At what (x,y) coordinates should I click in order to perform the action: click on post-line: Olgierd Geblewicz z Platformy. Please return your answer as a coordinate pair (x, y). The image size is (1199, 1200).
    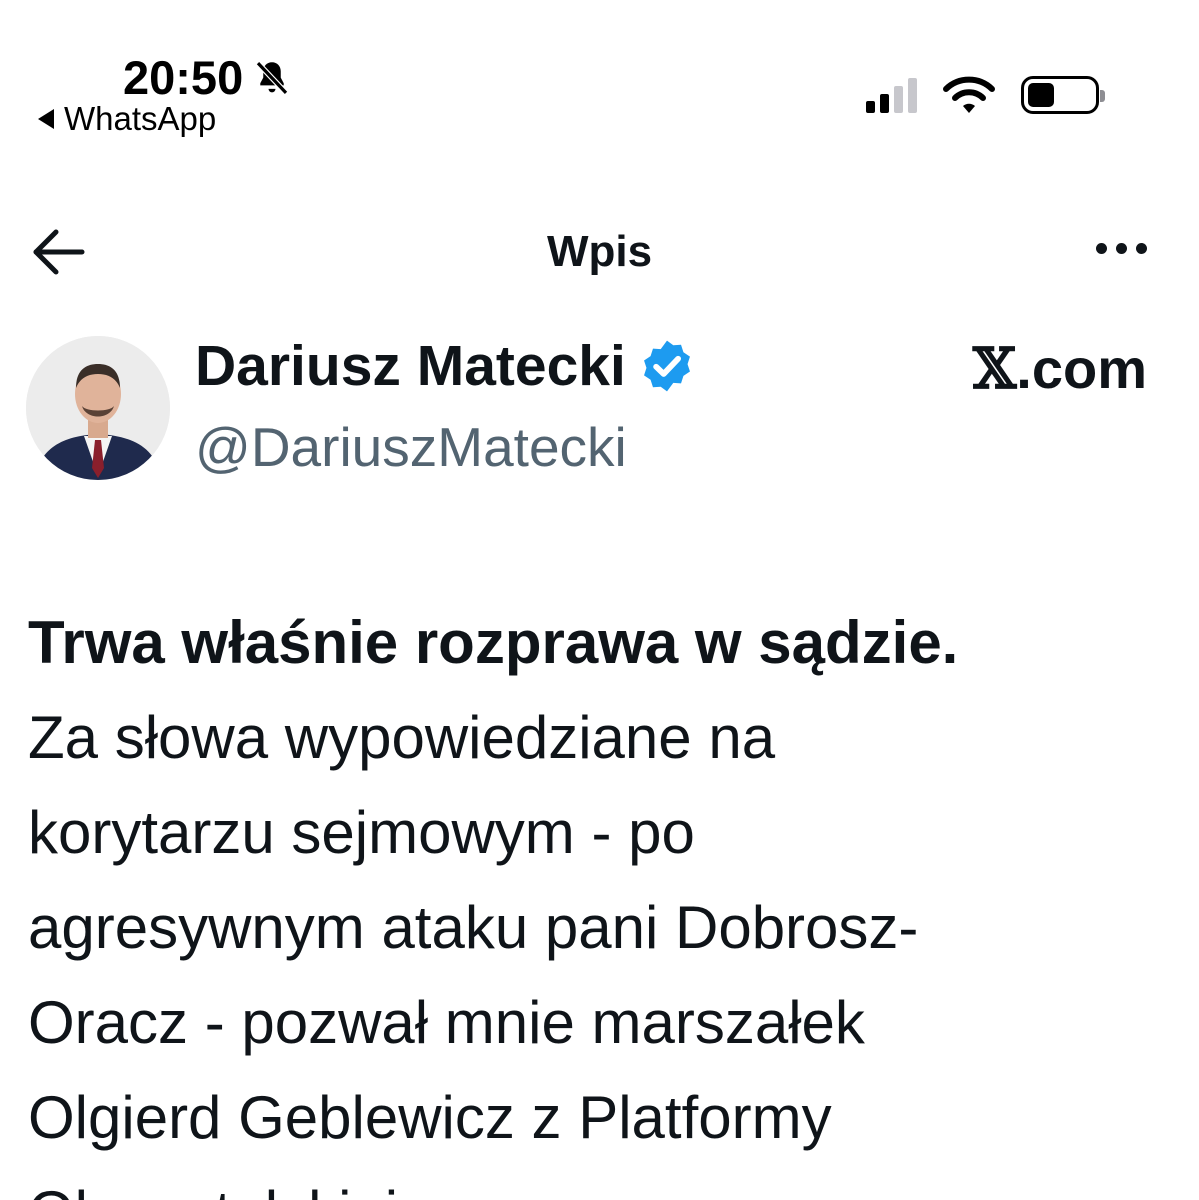
    Looking at the image, I should click on (430, 1117).